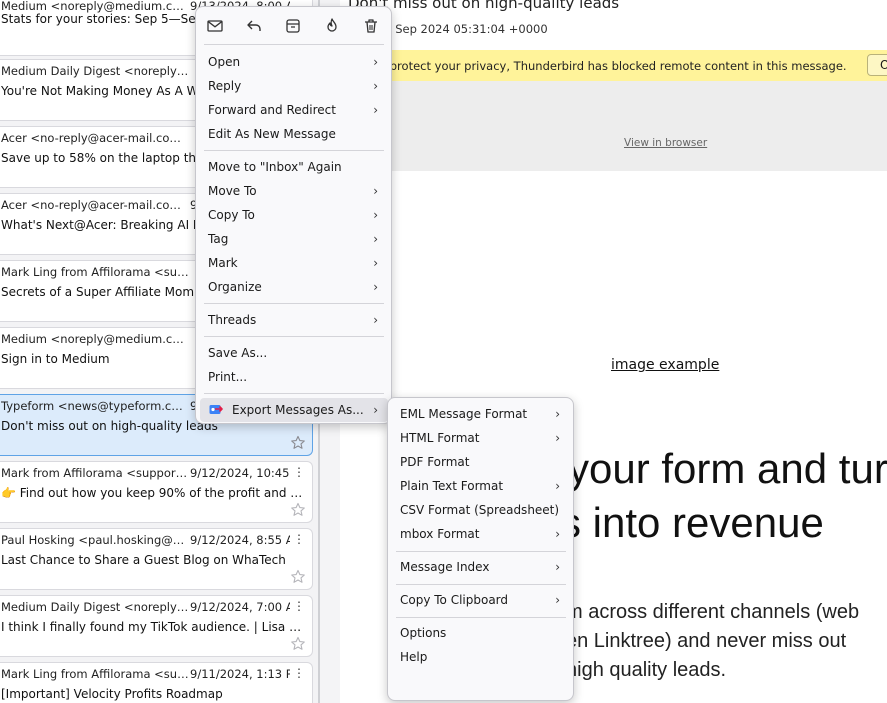  Describe the element at coordinates (294, 287) in the screenshot. I see `menu-item-organize: Organize ›` at that location.